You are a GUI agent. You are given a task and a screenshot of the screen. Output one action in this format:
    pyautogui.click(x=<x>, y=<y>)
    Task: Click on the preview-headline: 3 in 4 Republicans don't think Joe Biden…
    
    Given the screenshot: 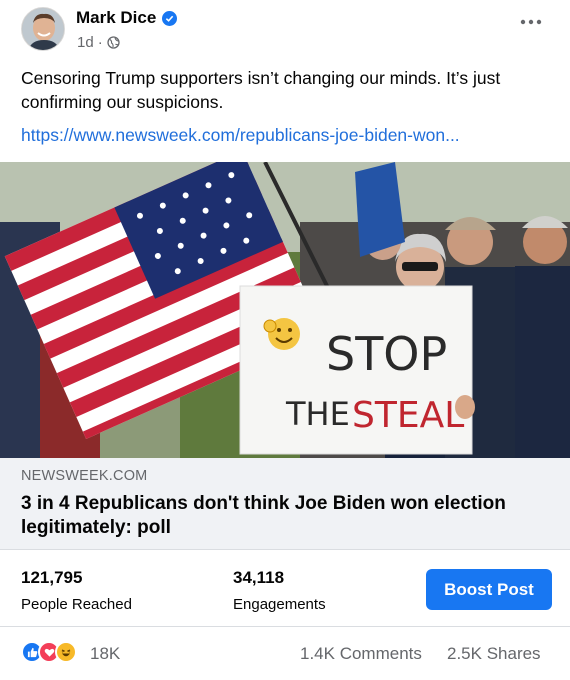 What is the action you would take?
    pyautogui.click(x=281, y=516)
    